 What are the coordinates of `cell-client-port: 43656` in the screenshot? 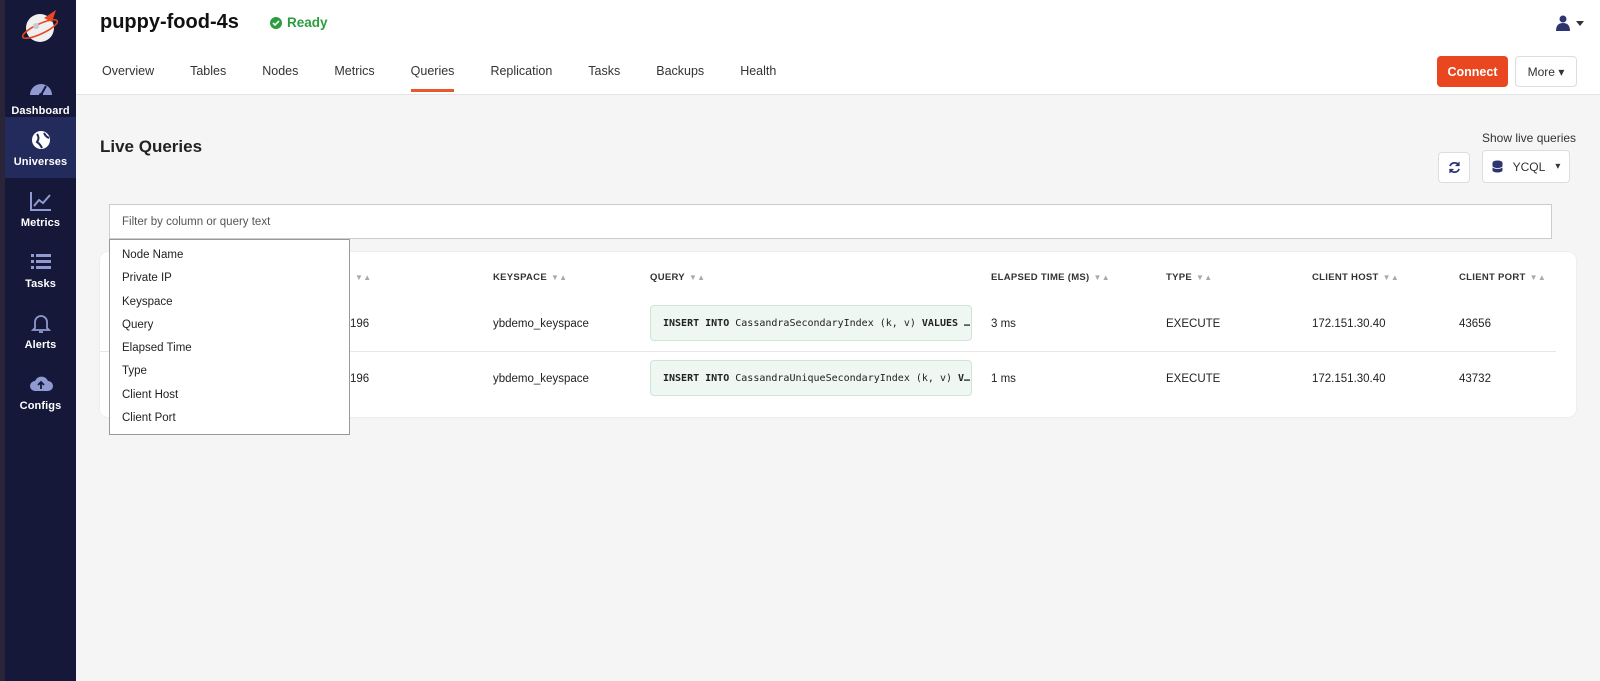 It's located at (1475, 324).